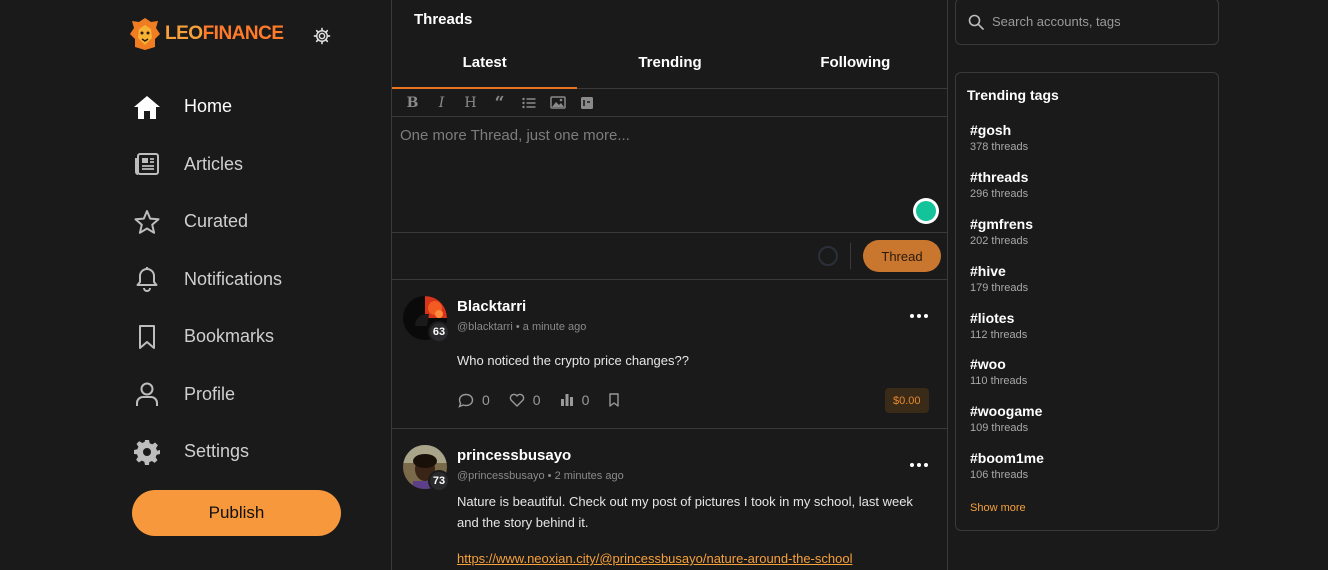 The height and width of the screenshot is (570, 1328). Describe the element at coordinates (1007, 458) in the screenshot. I see `tag-name: #boom1me` at that location.